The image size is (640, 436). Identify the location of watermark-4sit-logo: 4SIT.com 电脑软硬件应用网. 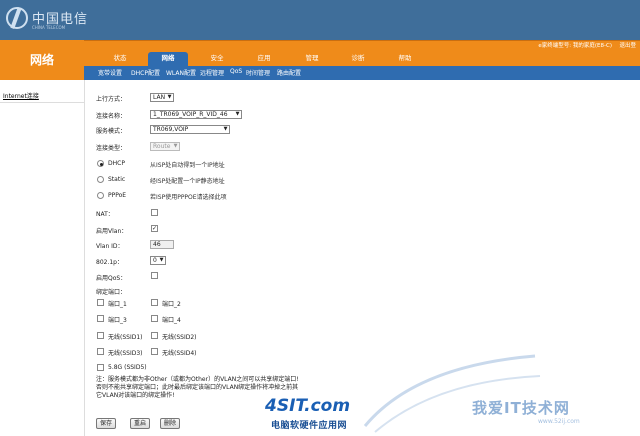
(321, 414).